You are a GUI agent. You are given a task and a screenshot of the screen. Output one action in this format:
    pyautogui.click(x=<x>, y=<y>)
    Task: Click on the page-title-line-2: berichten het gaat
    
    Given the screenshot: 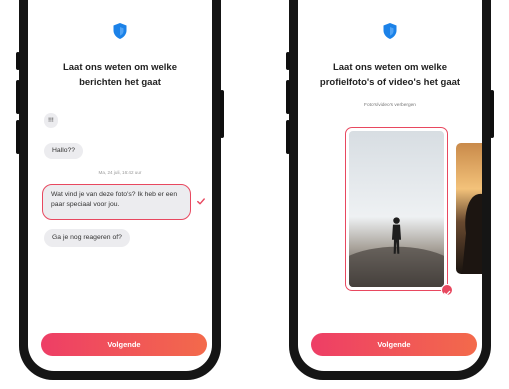 What is the action you would take?
    pyautogui.click(x=120, y=82)
    